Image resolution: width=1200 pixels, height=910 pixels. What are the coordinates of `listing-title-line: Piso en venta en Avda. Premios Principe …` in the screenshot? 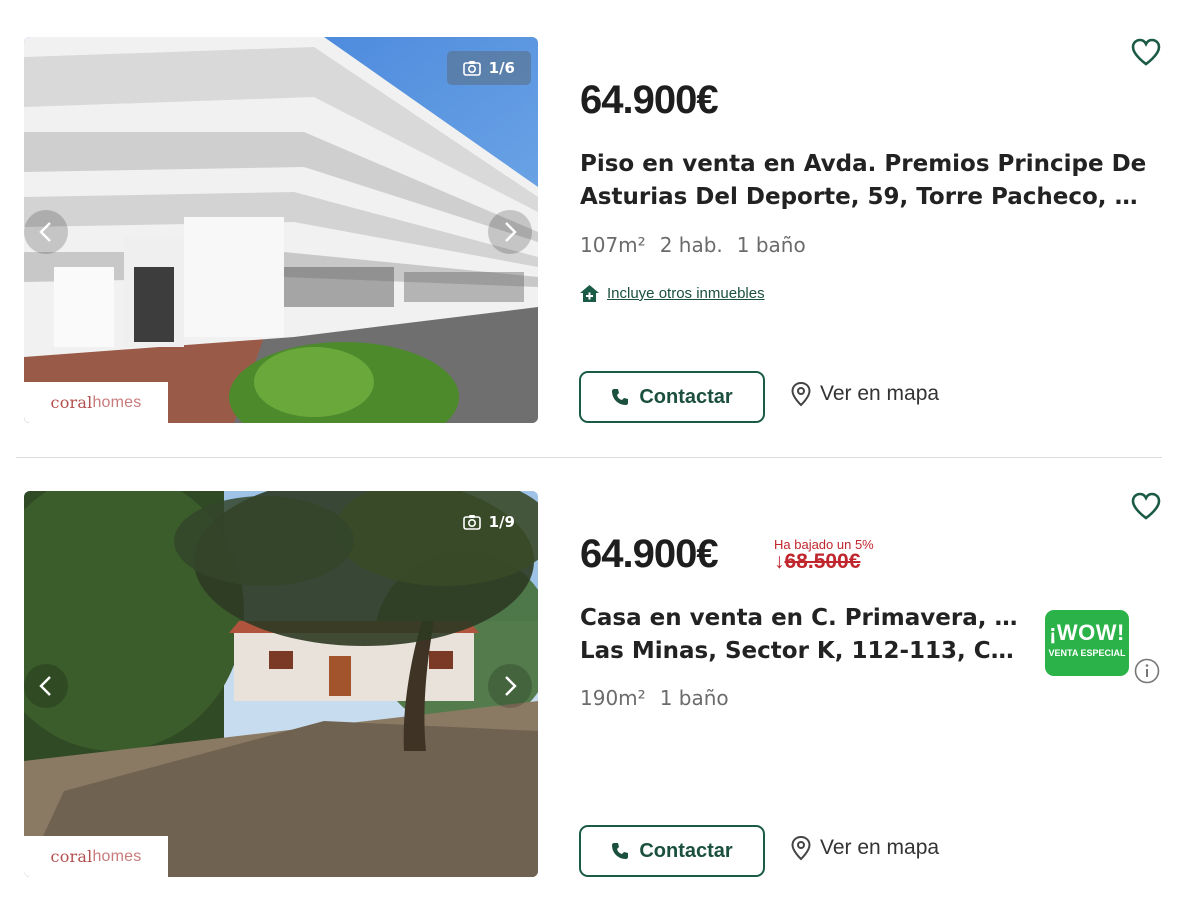 It's located at (863, 164).